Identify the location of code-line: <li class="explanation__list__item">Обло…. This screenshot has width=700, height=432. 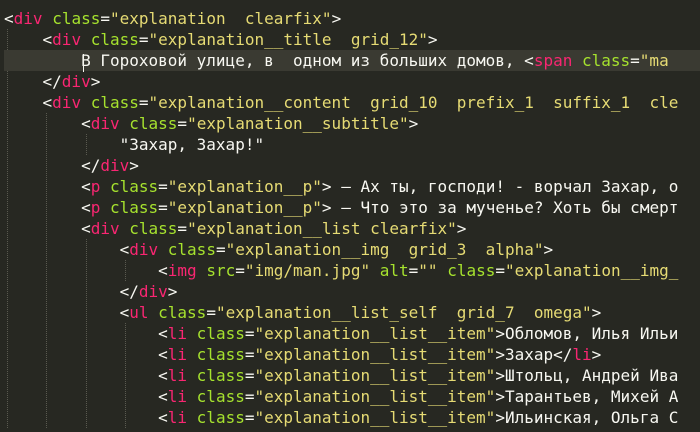
(341, 333).